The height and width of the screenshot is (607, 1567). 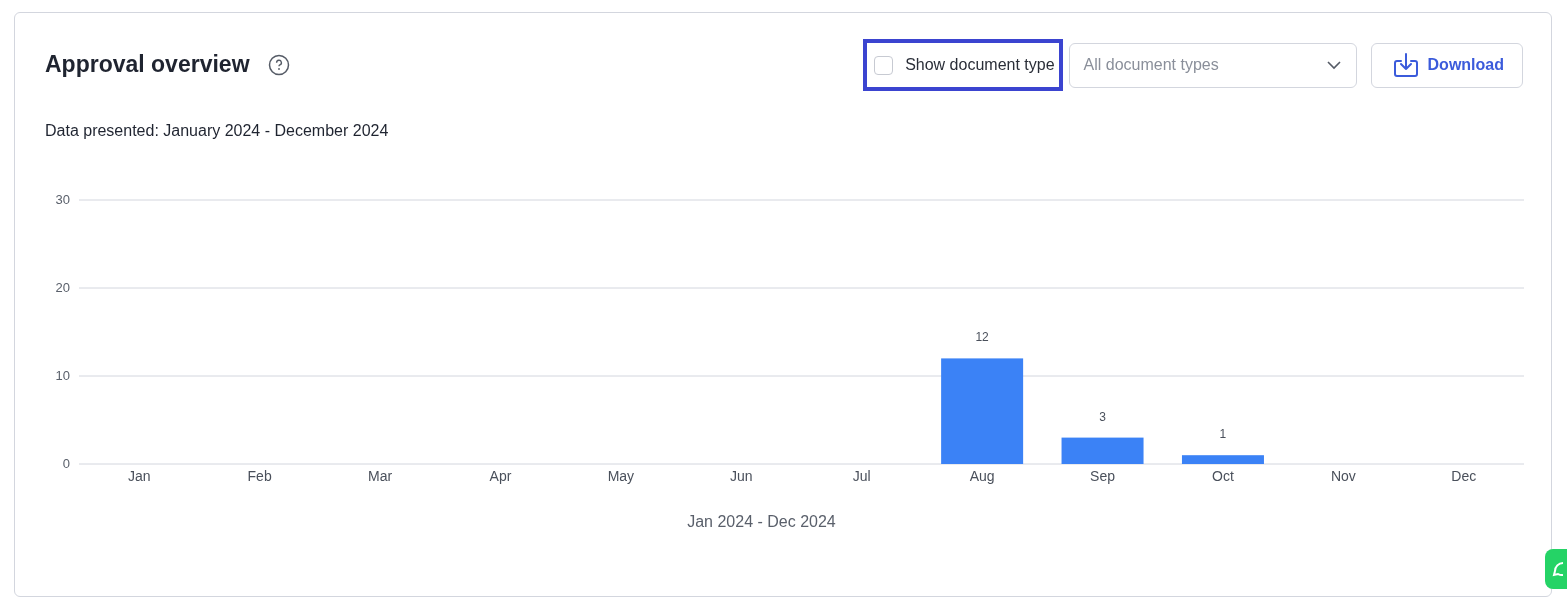 I want to click on x-axis-label: Jan 2024 - Dec 2024, so click(x=761, y=521).